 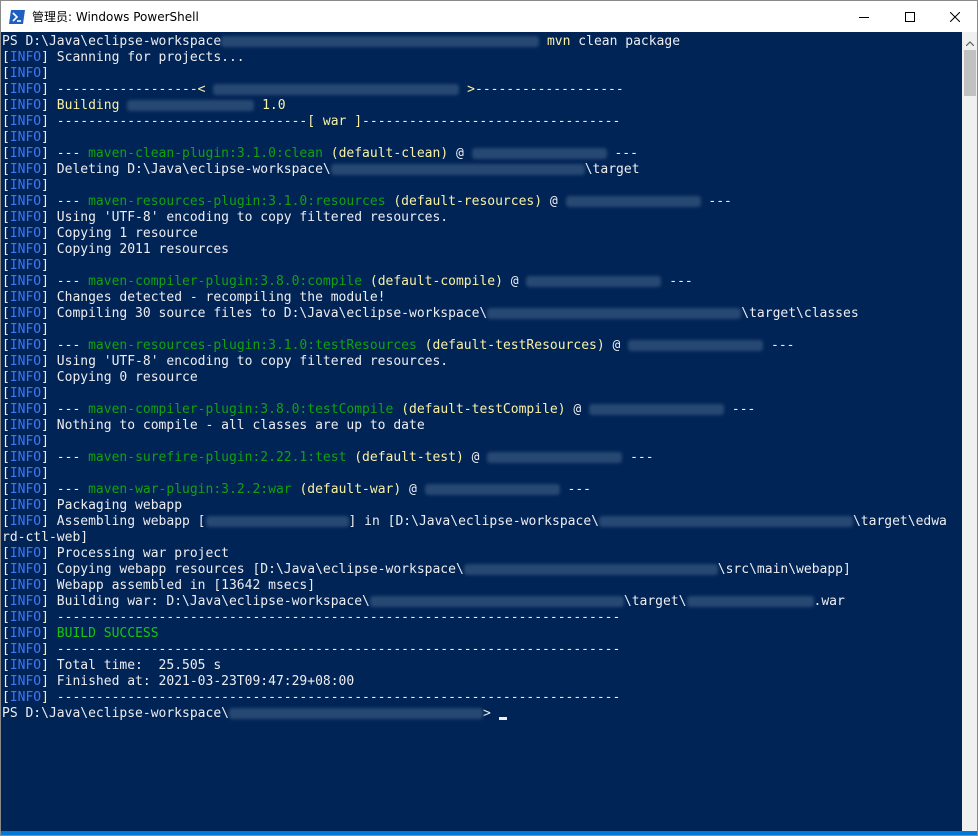 What do you see at coordinates (829, 601) in the screenshot?
I see `console-text: .war` at bounding box center [829, 601].